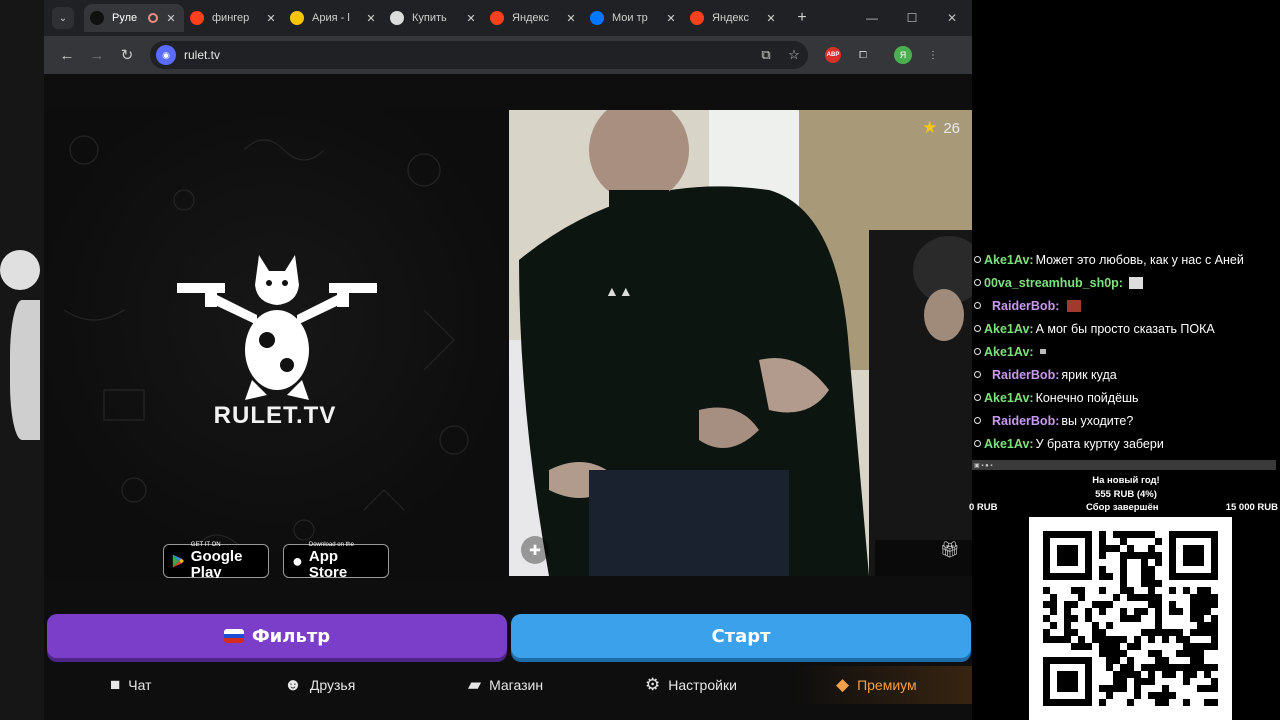  Describe the element at coordinates (293, 684) in the screenshot. I see `friends-icon: ☻` at that location.